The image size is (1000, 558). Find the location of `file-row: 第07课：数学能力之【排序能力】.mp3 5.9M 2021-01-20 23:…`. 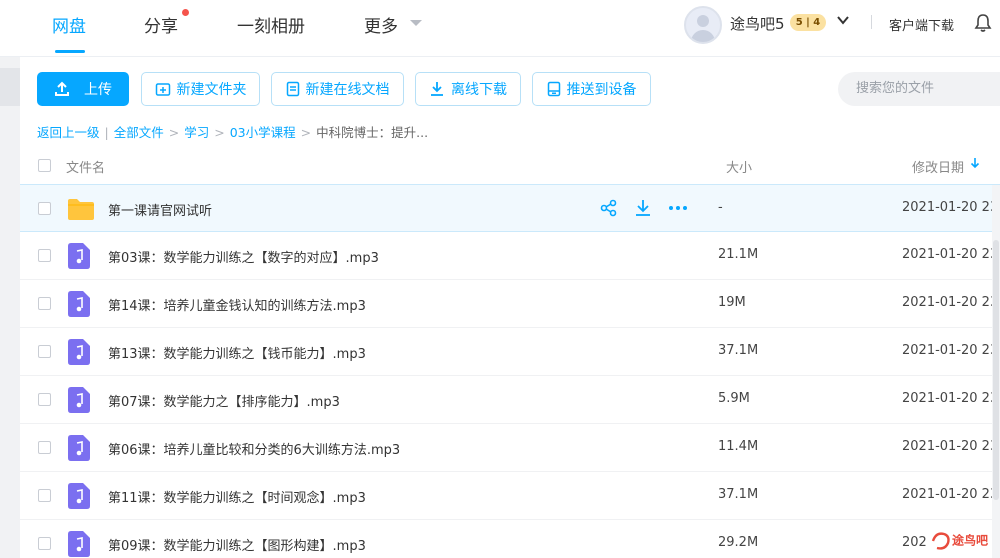

file-row: 第07课：数学能力之【排序能力】.mp3 5.9M 2021-01-20 23:… is located at coordinates (510, 400).